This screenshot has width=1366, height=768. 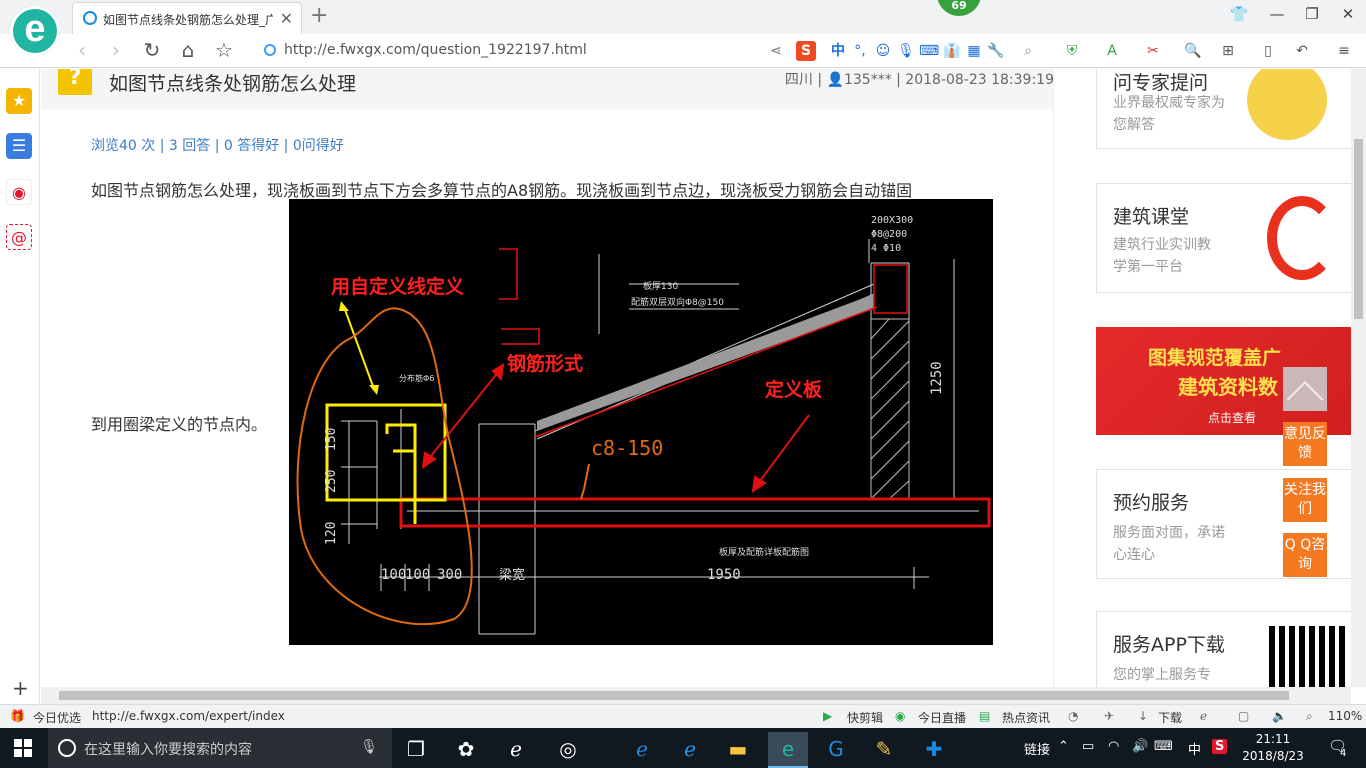 What do you see at coordinates (1305, 389) in the screenshot?
I see `back-to-top-button` at bounding box center [1305, 389].